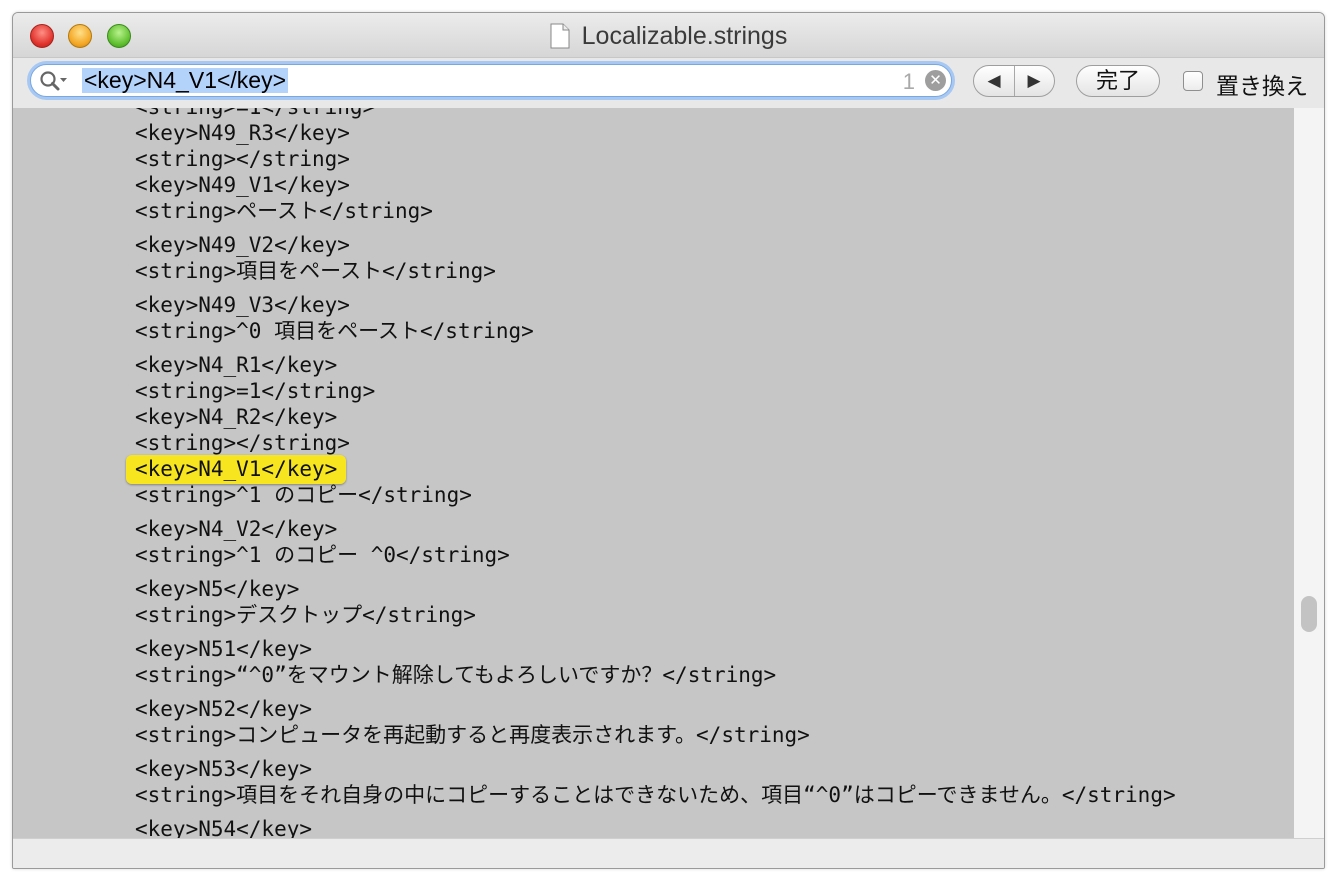 Image resolution: width=1336 pixels, height=880 pixels. What do you see at coordinates (655, 589) in the screenshot?
I see `code-line: <key>N5</key>` at bounding box center [655, 589].